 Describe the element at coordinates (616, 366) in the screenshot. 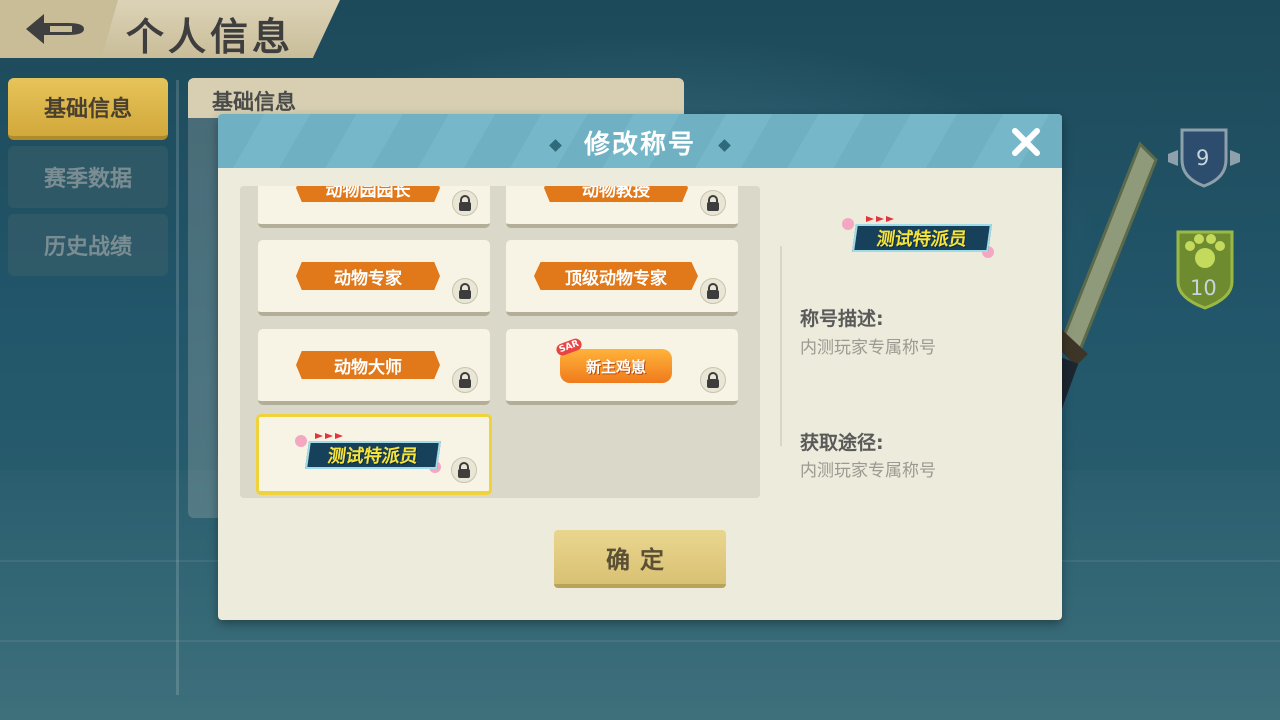

I see `chick-title-badge: 新主鸡崽` at that location.